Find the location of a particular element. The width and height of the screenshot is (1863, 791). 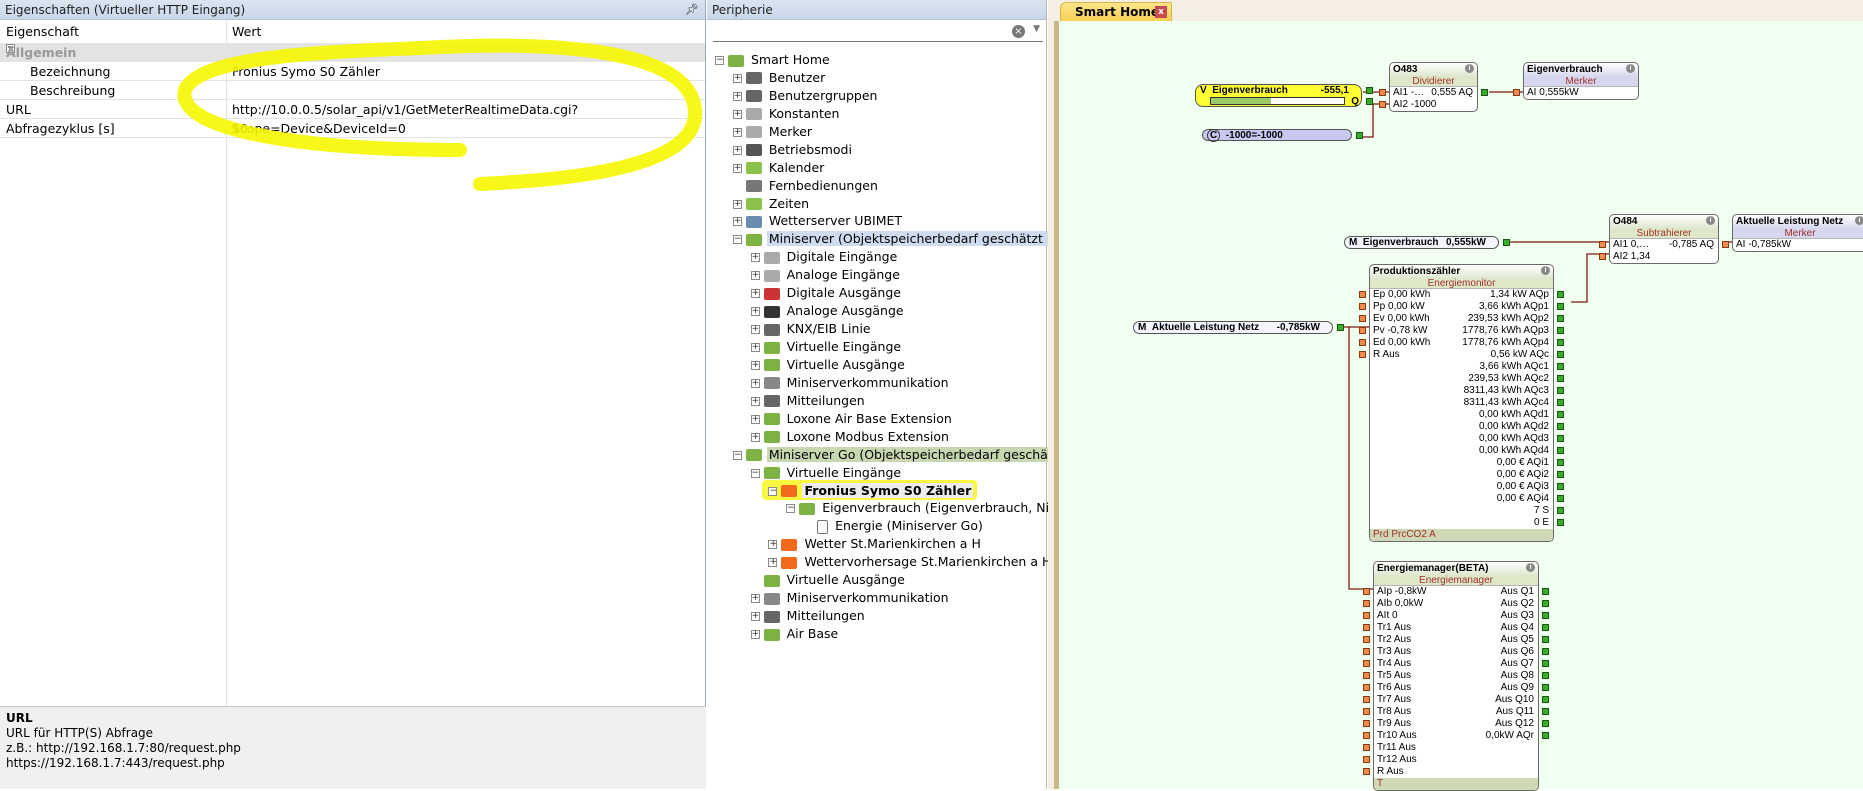

property-row: Beschreibung is located at coordinates (352, 90).